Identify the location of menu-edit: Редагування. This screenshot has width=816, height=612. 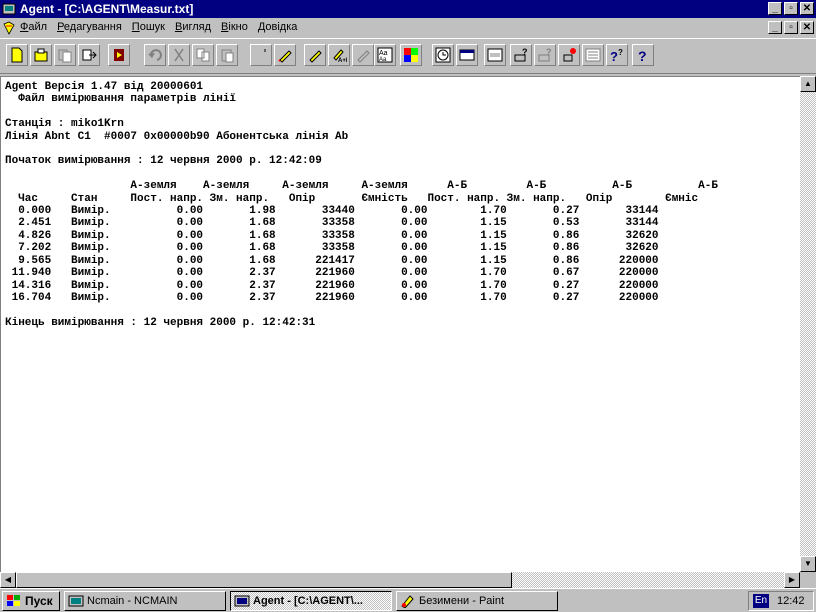
(89, 27).